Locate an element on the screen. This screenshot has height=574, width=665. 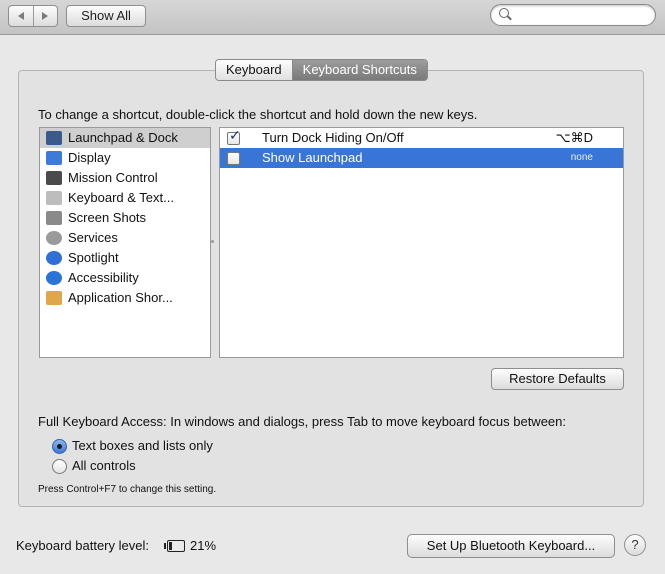
show-all-button: Show All is located at coordinates (106, 16).